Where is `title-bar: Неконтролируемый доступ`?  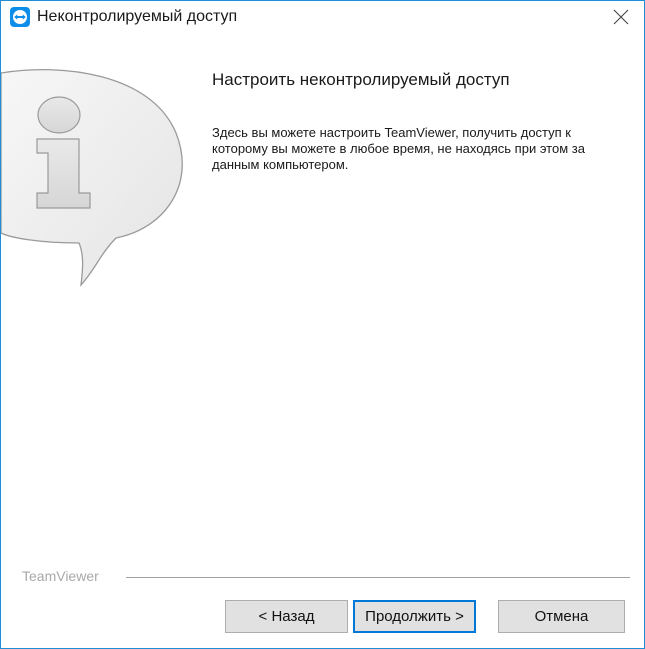
title-bar: Неконтролируемый доступ is located at coordinates (322, 17).